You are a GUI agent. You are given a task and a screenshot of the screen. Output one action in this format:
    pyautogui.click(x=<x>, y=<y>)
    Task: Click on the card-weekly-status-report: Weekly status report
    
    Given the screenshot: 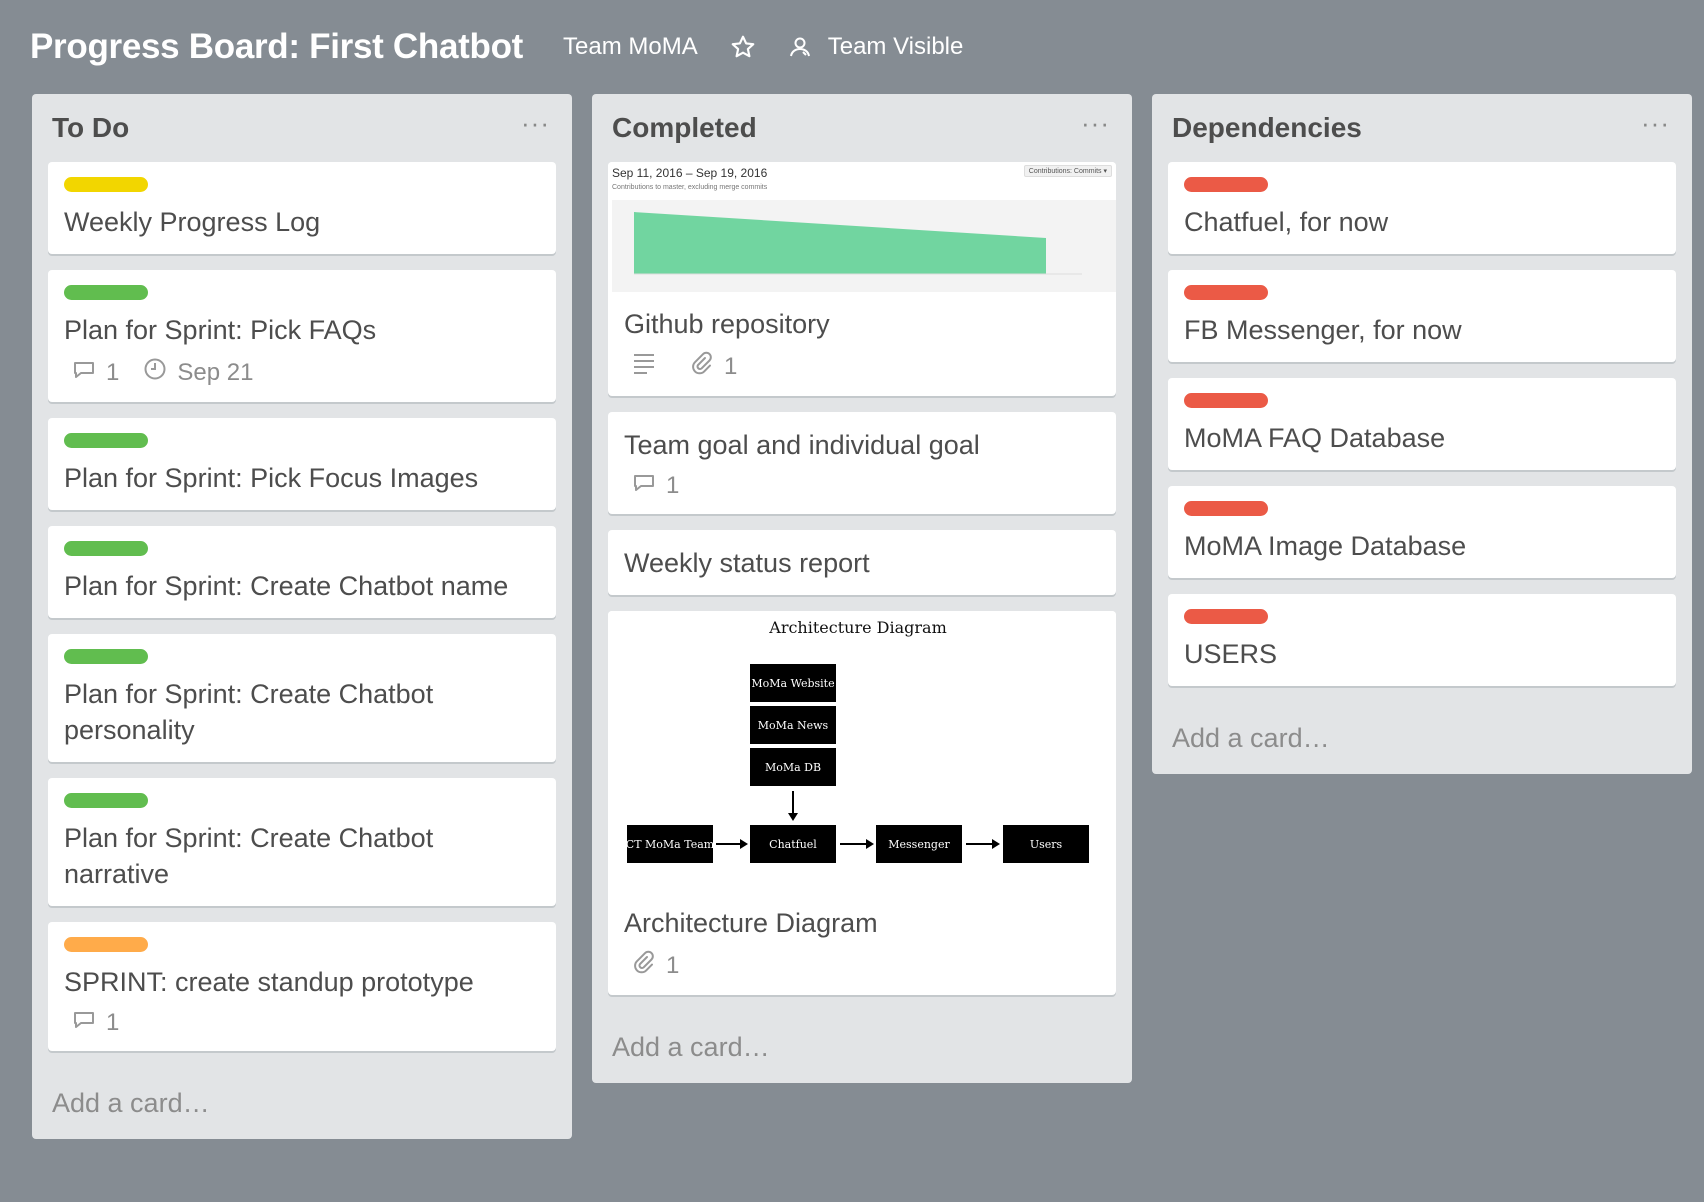 What is the action you would take?
    pyautogui.click(x=862, y=562)
    